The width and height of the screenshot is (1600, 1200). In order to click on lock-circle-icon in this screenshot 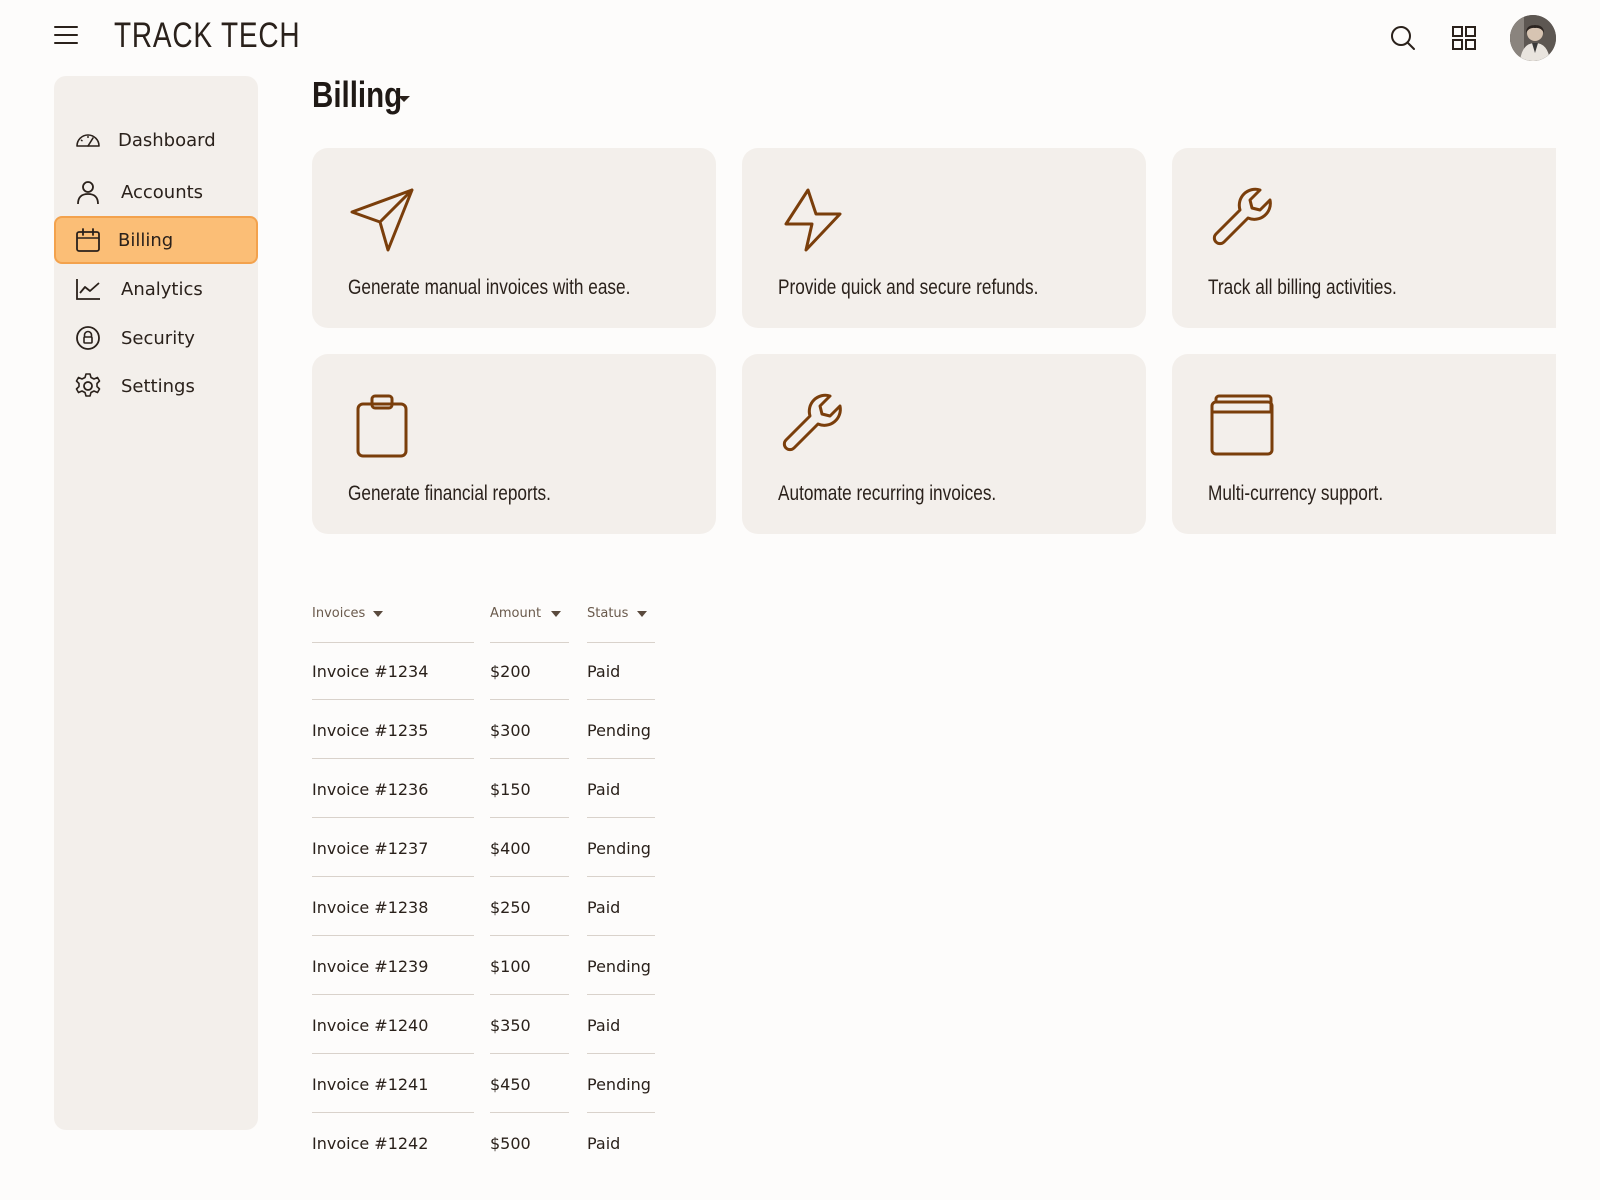, I will do `click(88, 338)`.